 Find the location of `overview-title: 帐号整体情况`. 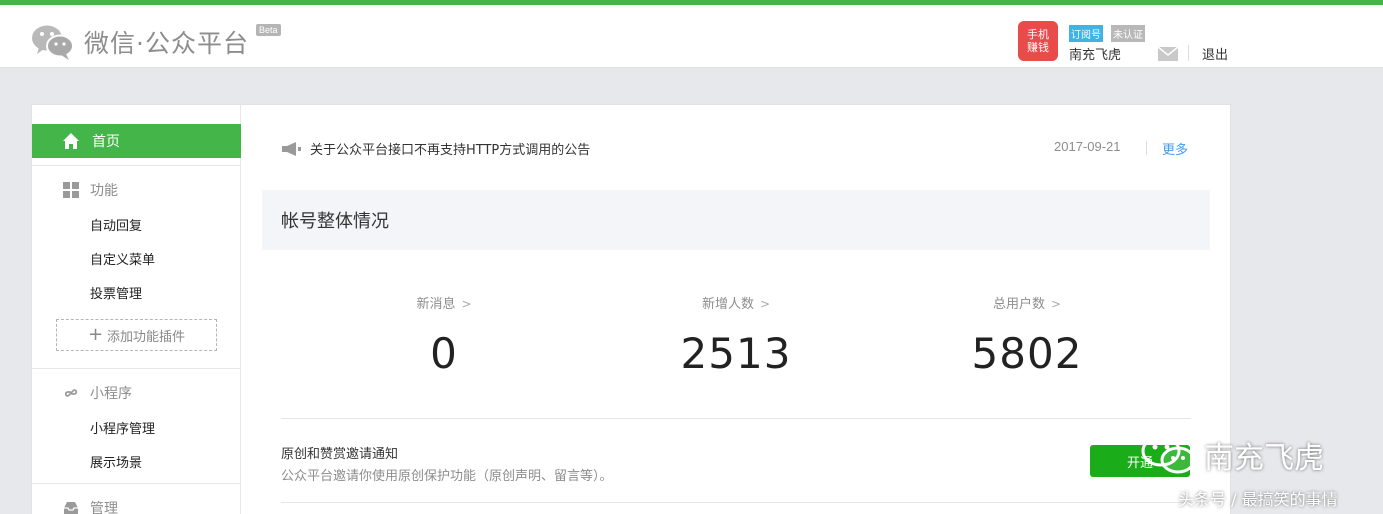

overview-title: 帐号整体情况 is located at coordinates (335, 221).